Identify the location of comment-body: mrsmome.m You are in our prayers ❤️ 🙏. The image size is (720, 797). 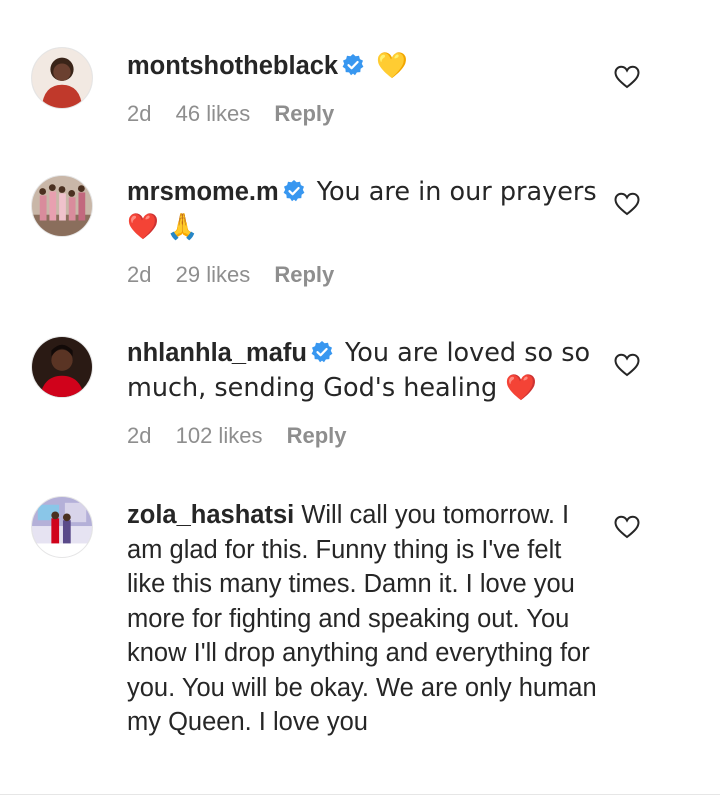
(362, 209).